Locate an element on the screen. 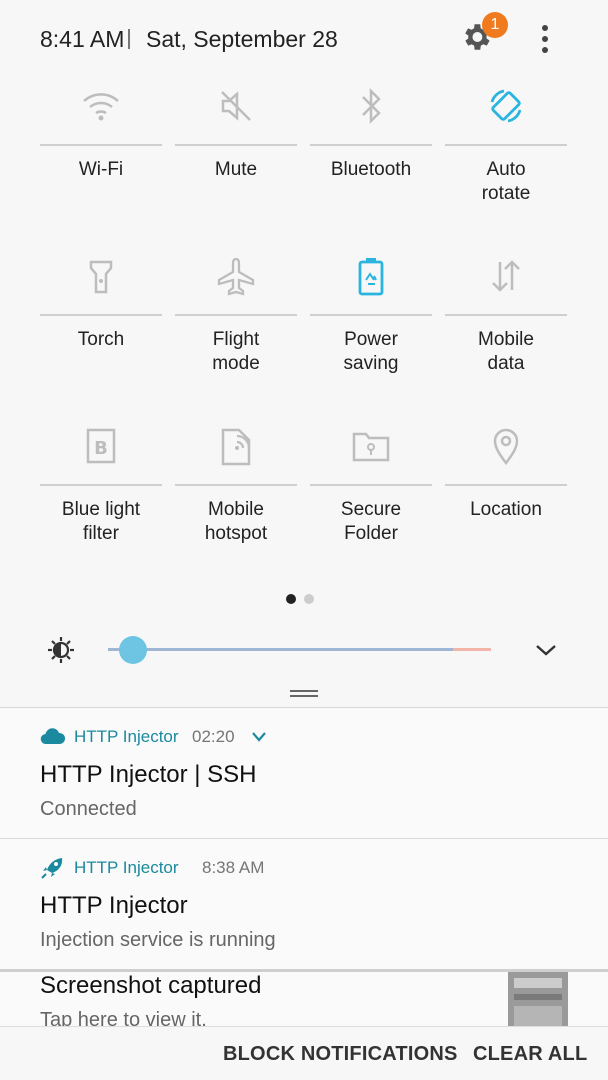 Image resolution: width=608 pixels, height=1080 pixels. quick-tile: Auto rotate is located at coordinates (506, 160).